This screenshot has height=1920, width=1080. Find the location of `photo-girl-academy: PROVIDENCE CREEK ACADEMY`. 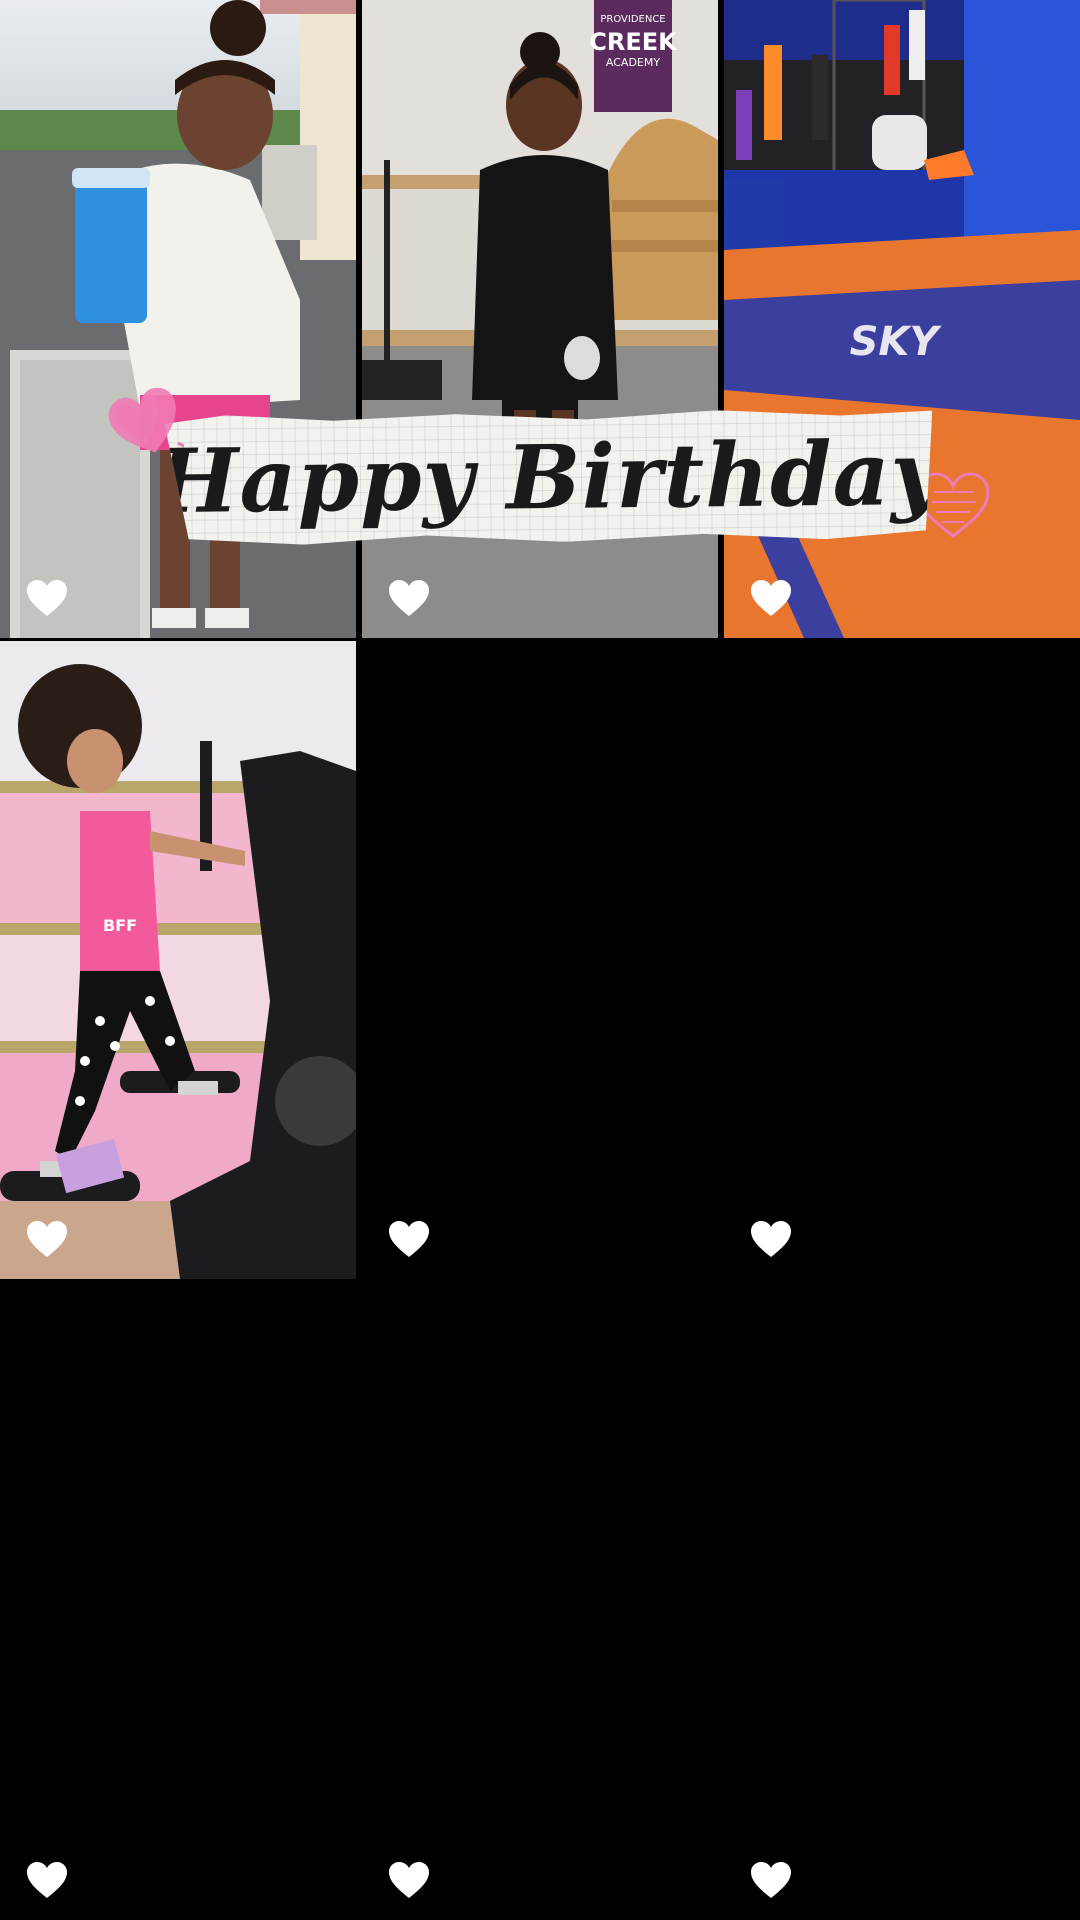

photo-girl-academy: PROVIDENCE CREEK ACADEMY is located at coordinates (540, 319).